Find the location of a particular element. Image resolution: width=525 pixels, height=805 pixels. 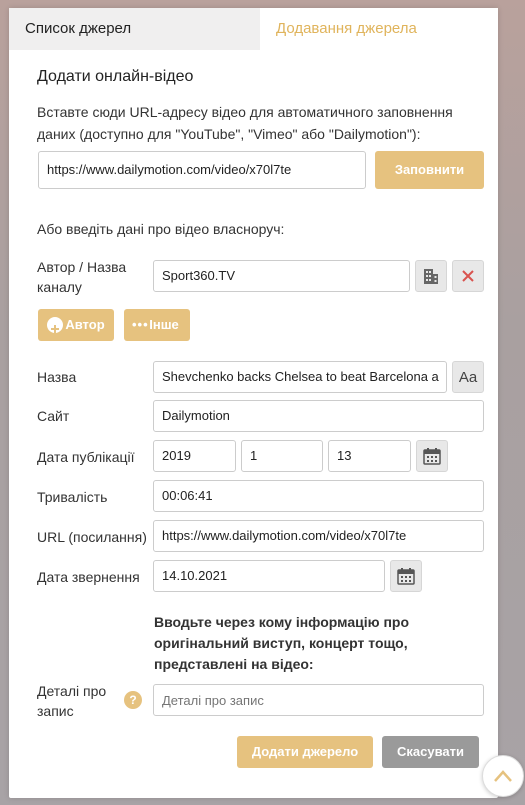

close-icon is located at coordinates (468, 276).